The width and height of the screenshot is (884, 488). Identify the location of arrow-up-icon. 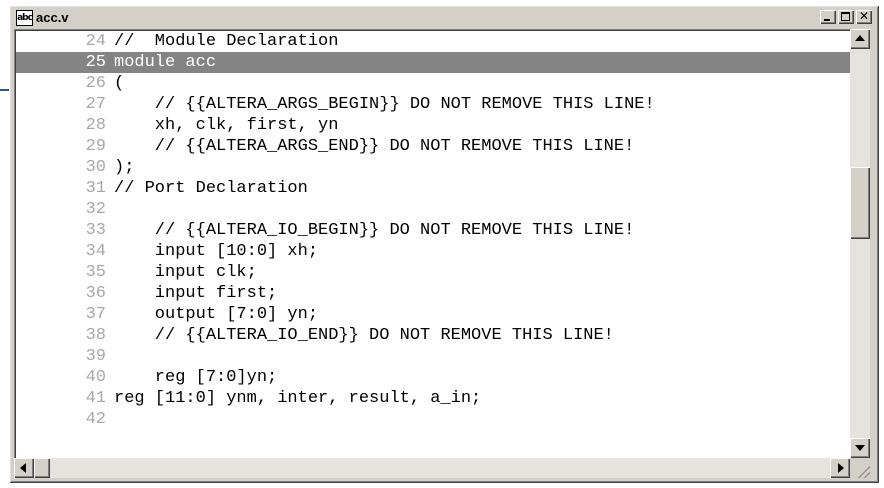
(860, 38).